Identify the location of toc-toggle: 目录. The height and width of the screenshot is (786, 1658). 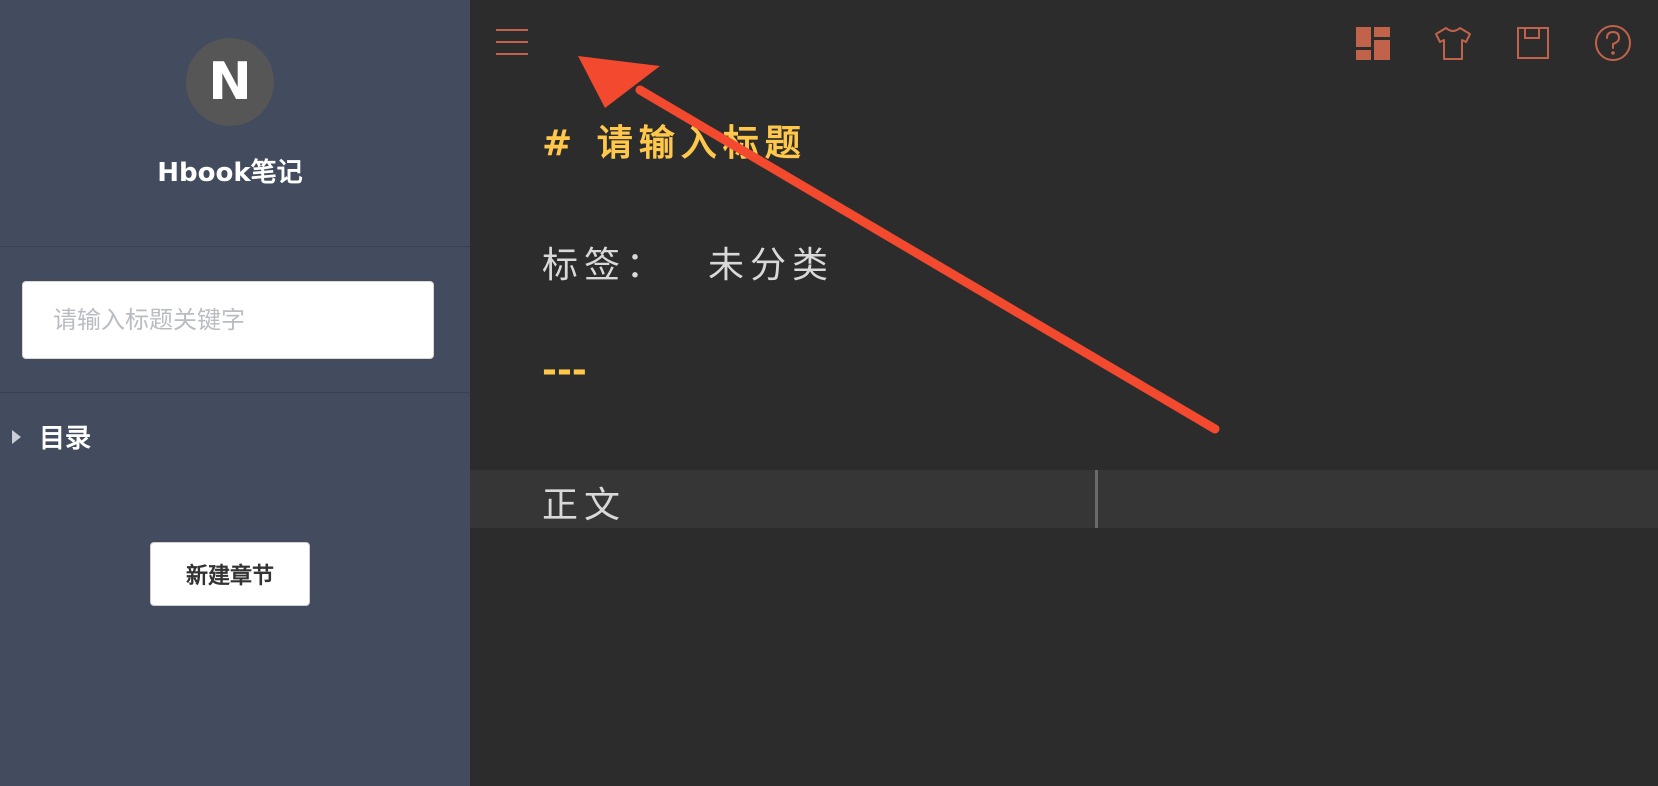
(51, 436).